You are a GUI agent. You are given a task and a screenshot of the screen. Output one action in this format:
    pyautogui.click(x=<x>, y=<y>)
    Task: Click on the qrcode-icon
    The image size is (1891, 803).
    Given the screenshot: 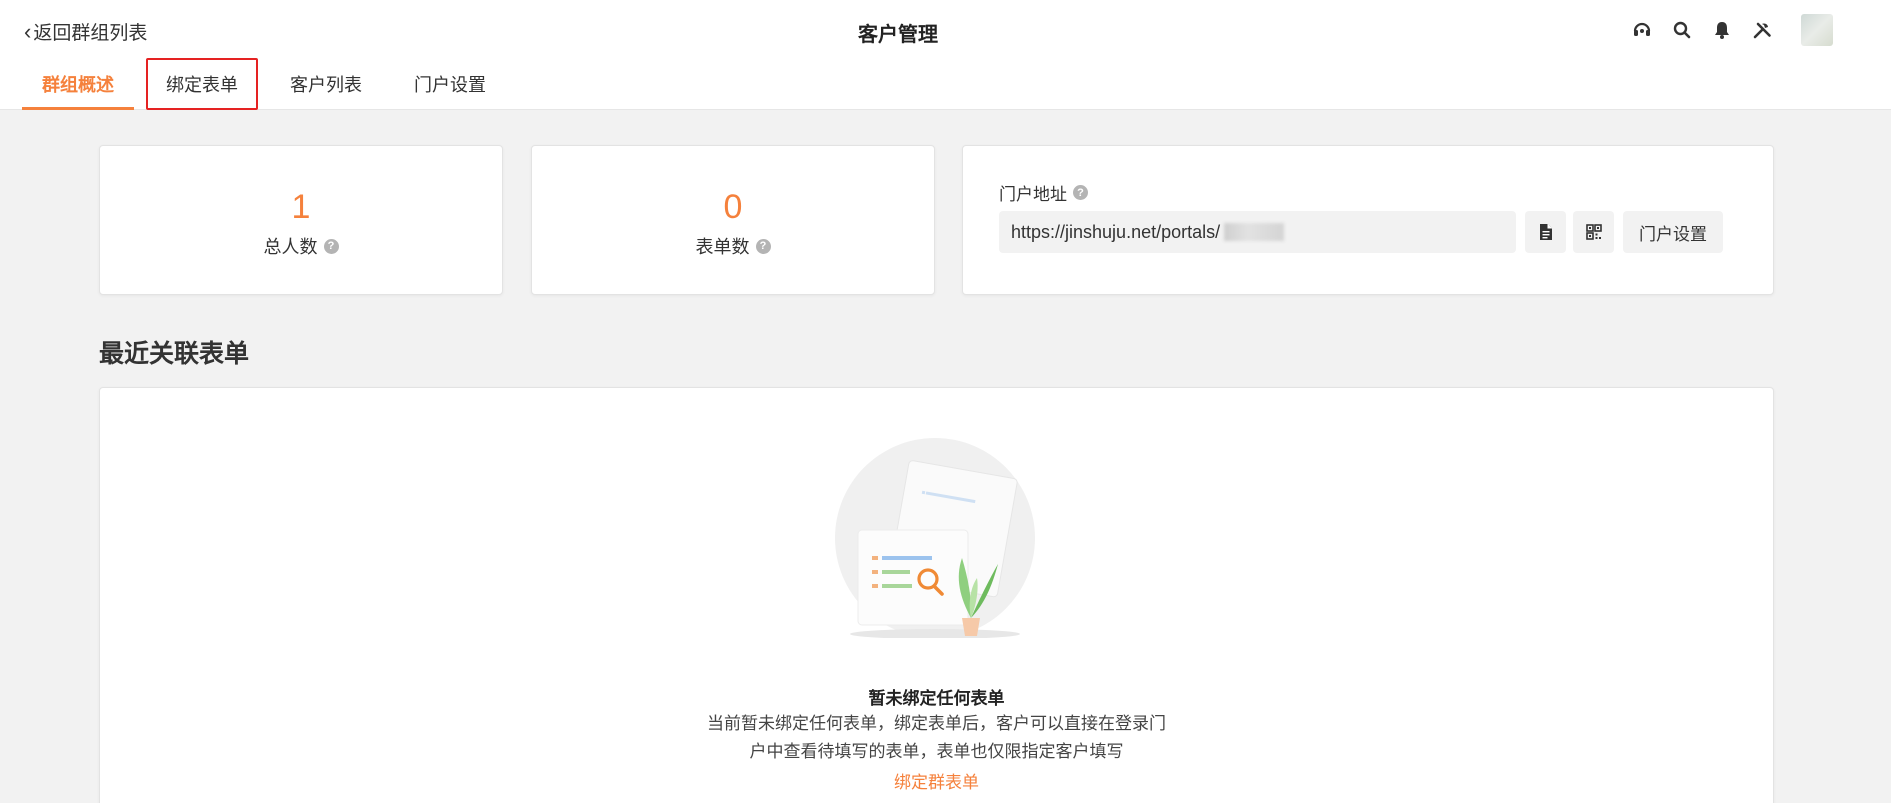 What is the action you would take?
    pyautogui.click(x=1593, y=232)
    